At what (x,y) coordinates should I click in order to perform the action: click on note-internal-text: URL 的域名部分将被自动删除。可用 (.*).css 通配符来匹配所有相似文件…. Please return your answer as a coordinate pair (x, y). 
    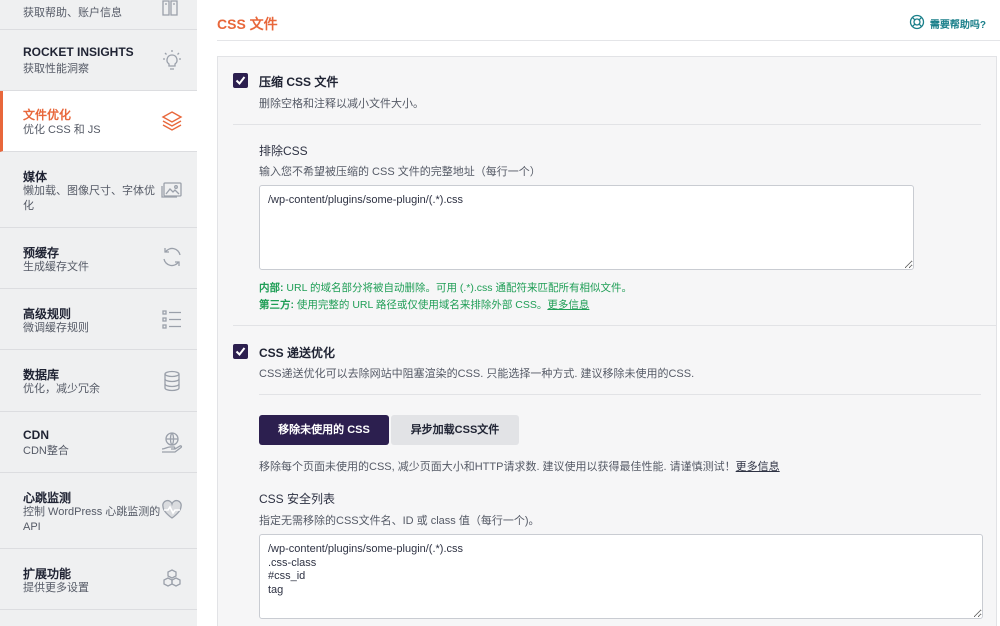
    Looking at the image, I should click on (457, 288).